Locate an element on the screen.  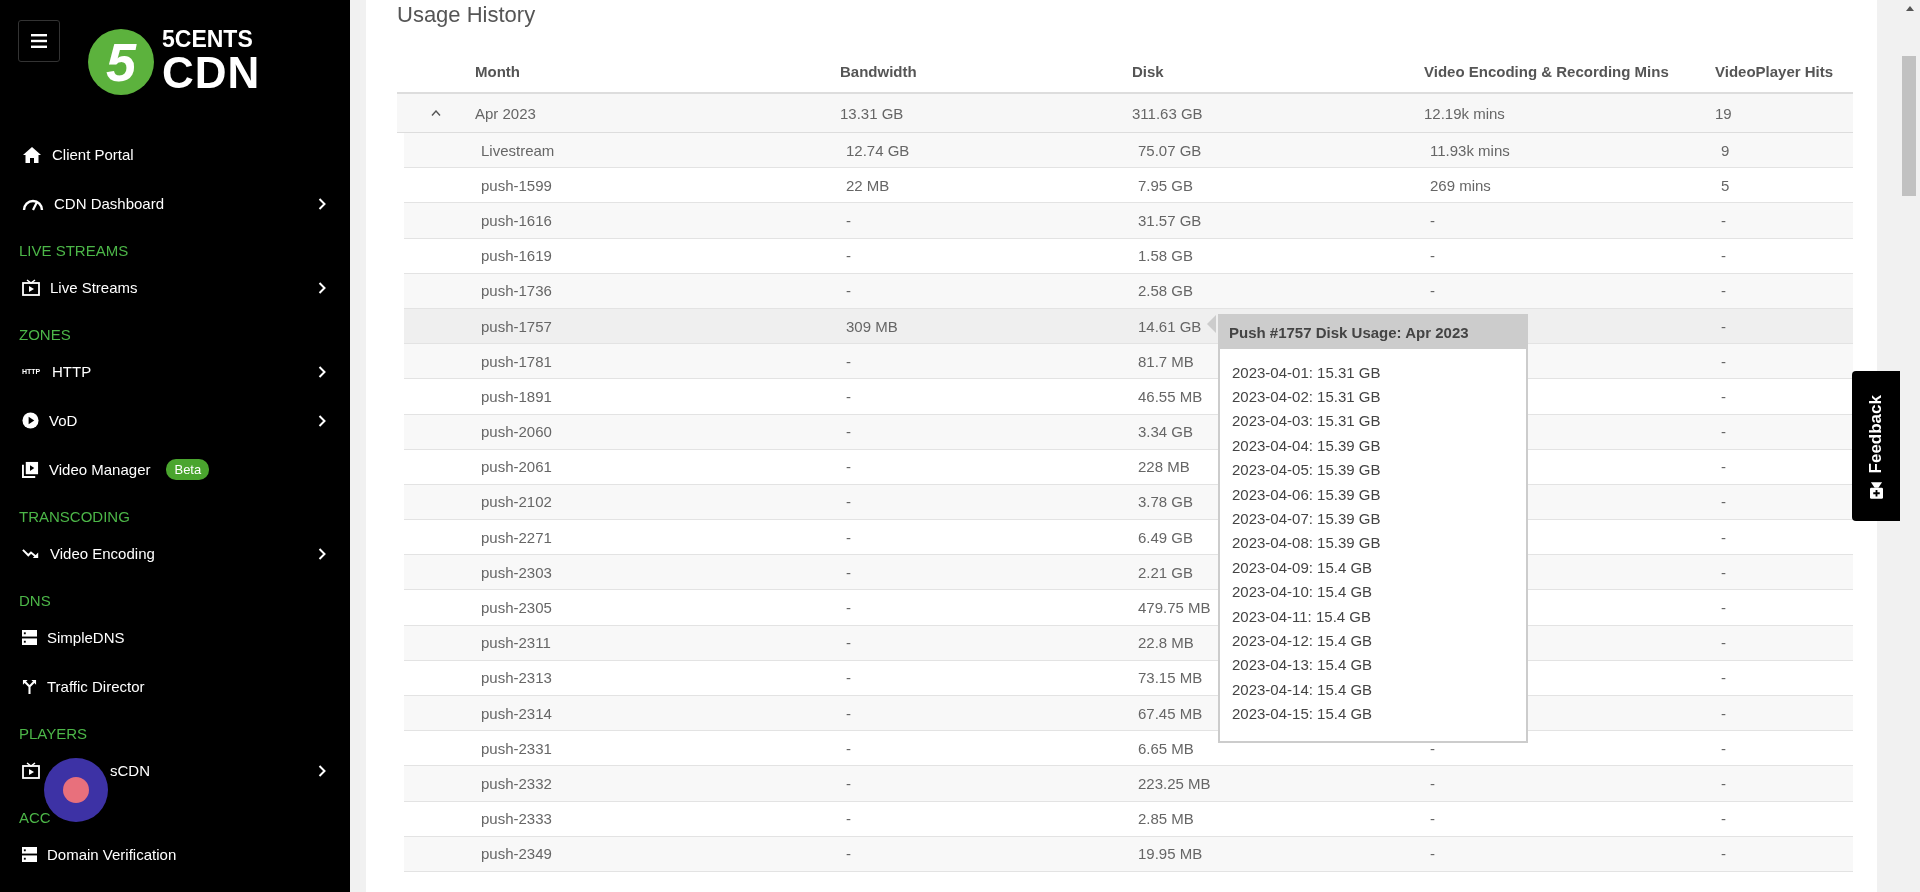
nav-item: sCDN is located at coordinates (175, 770).